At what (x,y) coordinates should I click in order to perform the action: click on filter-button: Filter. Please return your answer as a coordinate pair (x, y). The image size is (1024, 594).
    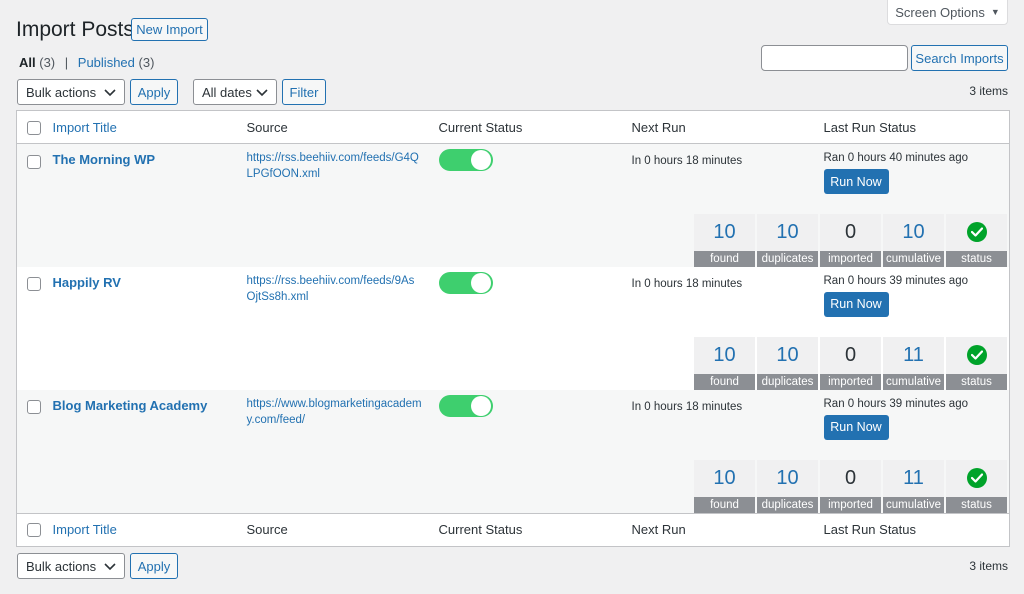
    Looking at the image, I should click on (304, 92).